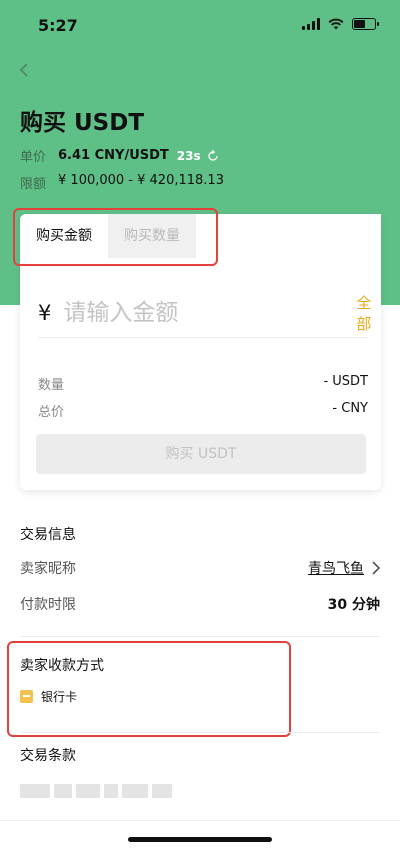 This screenshot has width=400, height=860. I want to click on payment-time-label: 付款时限, so click(48, 605).